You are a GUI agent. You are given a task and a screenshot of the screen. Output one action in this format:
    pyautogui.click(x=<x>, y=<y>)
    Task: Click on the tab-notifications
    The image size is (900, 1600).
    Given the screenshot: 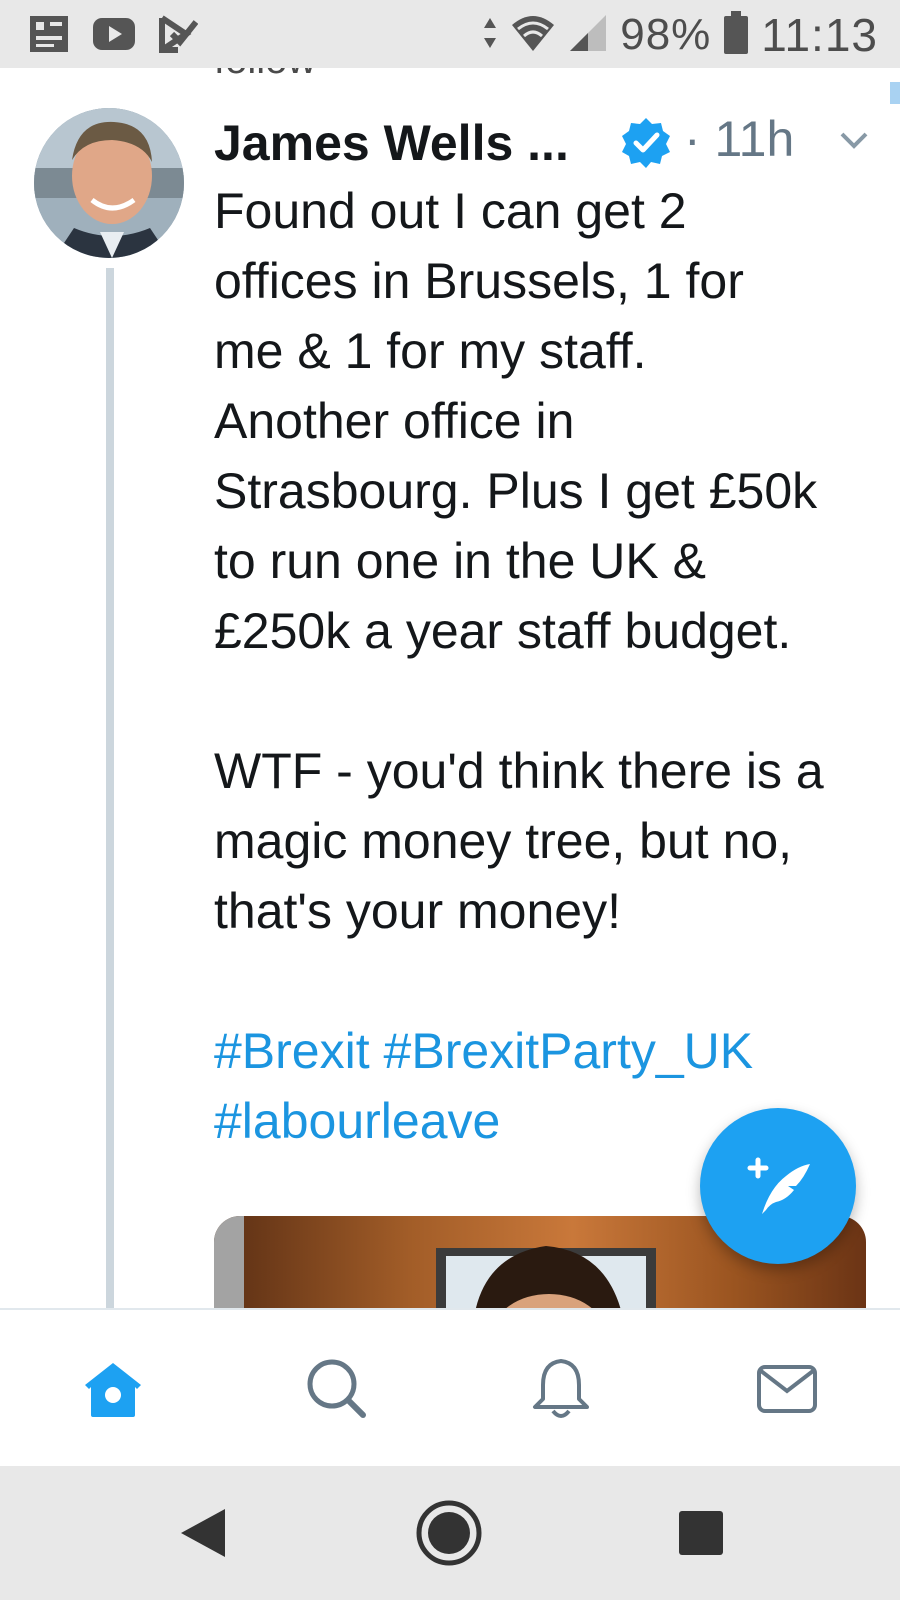 What is the action you would take?
    pyautogui.click(x=561, y=1389)
    